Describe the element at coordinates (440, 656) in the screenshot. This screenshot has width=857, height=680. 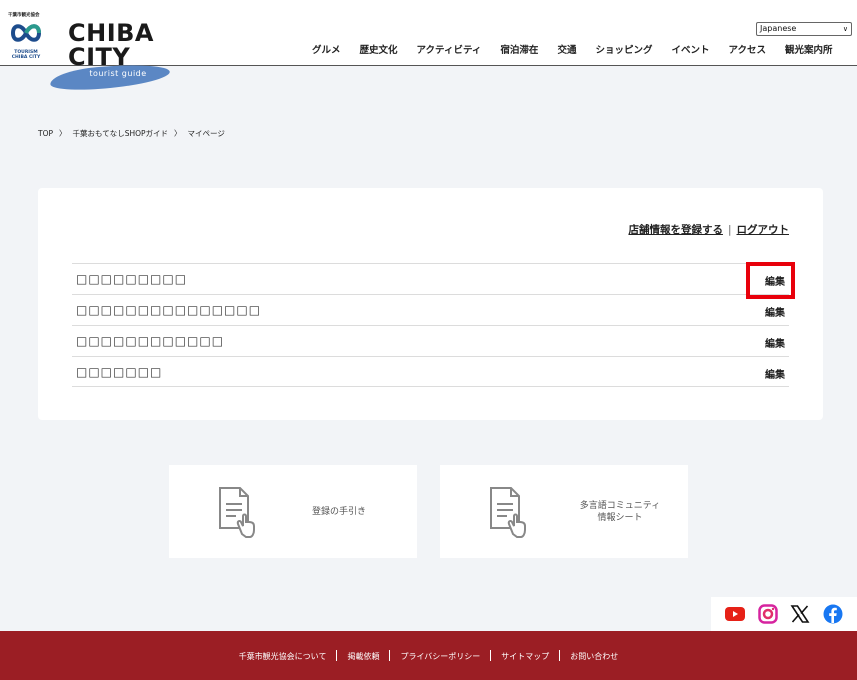
I see `footer-link-privacy: プライバシーポリシー` at that location.